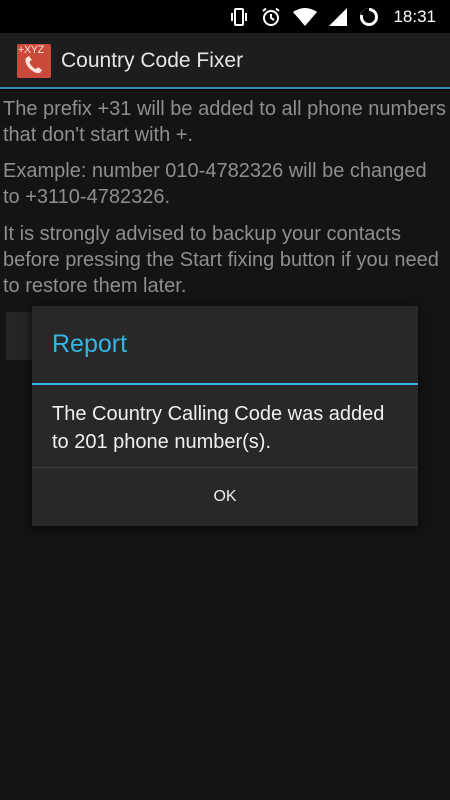 Image resolution: width=450 pixels, height=800 pixels. I want to click on status-icons: 18:31, so click(332, 17).